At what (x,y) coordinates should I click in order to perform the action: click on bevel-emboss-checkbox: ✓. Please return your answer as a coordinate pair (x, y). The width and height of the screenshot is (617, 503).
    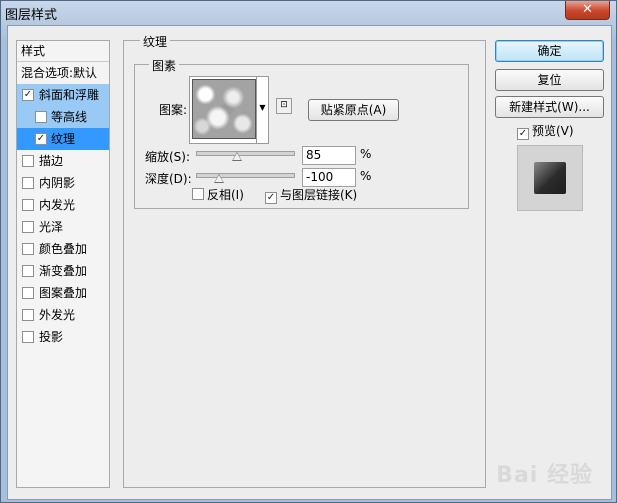
    Looking at the image, I should click on (28, 95).